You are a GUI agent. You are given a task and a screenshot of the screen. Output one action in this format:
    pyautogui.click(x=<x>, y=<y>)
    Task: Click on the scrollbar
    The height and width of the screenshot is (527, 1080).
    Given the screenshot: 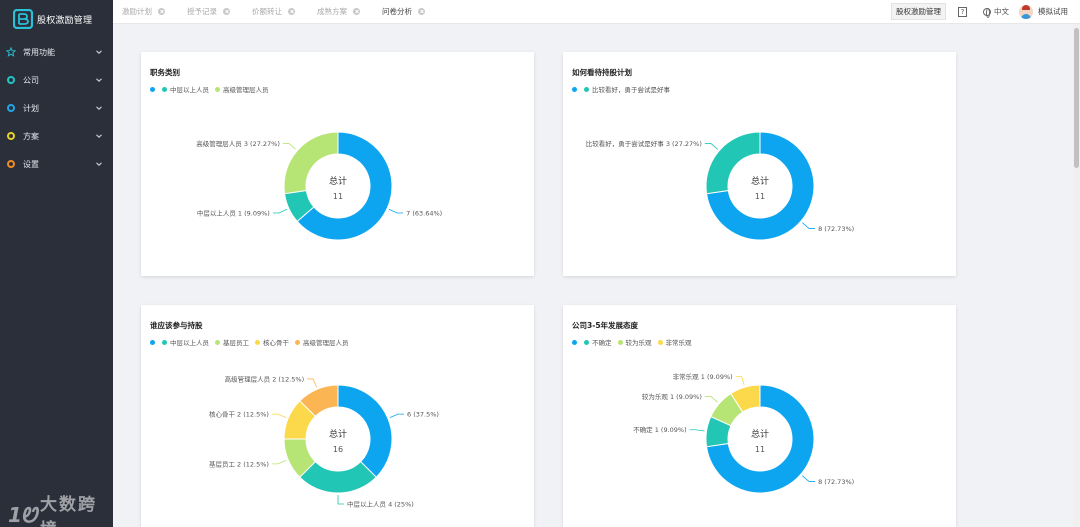 What is the action you would take?
    pyautogui.click(x=1076, y=275)
    